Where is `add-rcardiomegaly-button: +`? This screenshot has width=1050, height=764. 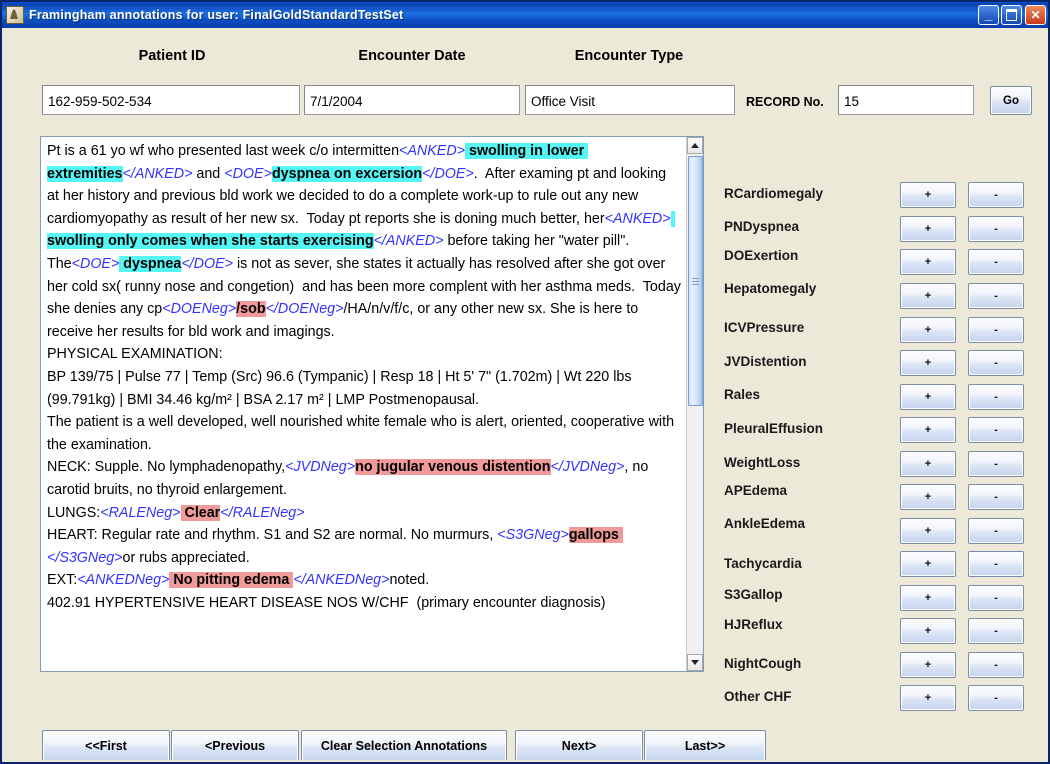
add-rcardiomegaly-button: + is located at coordinates (928, 195).